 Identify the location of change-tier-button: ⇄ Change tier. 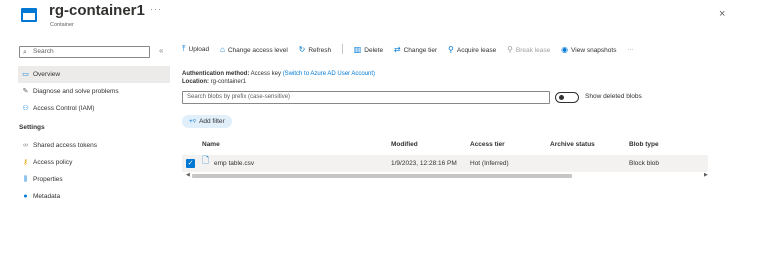
(415, 49).